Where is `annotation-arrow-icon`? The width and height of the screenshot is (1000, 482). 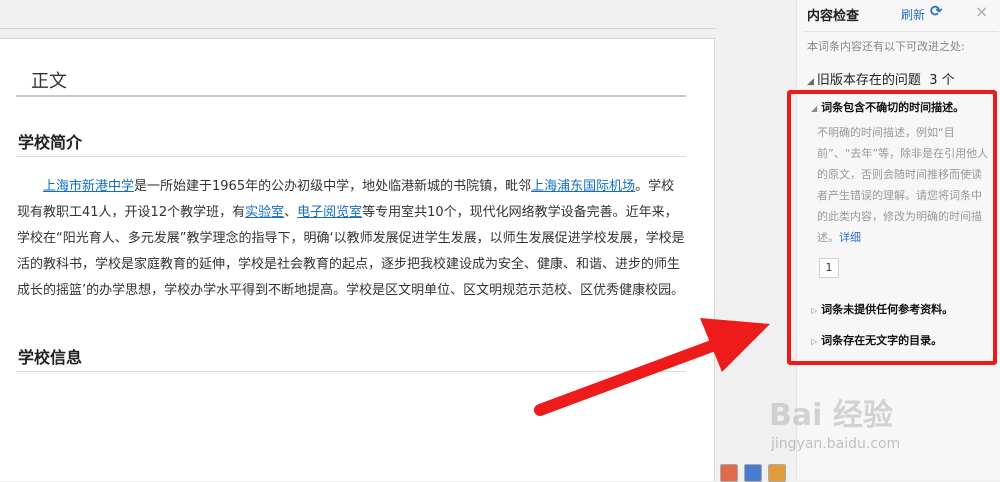
annotation-arrow-icon is located at coordinates (652, 367).